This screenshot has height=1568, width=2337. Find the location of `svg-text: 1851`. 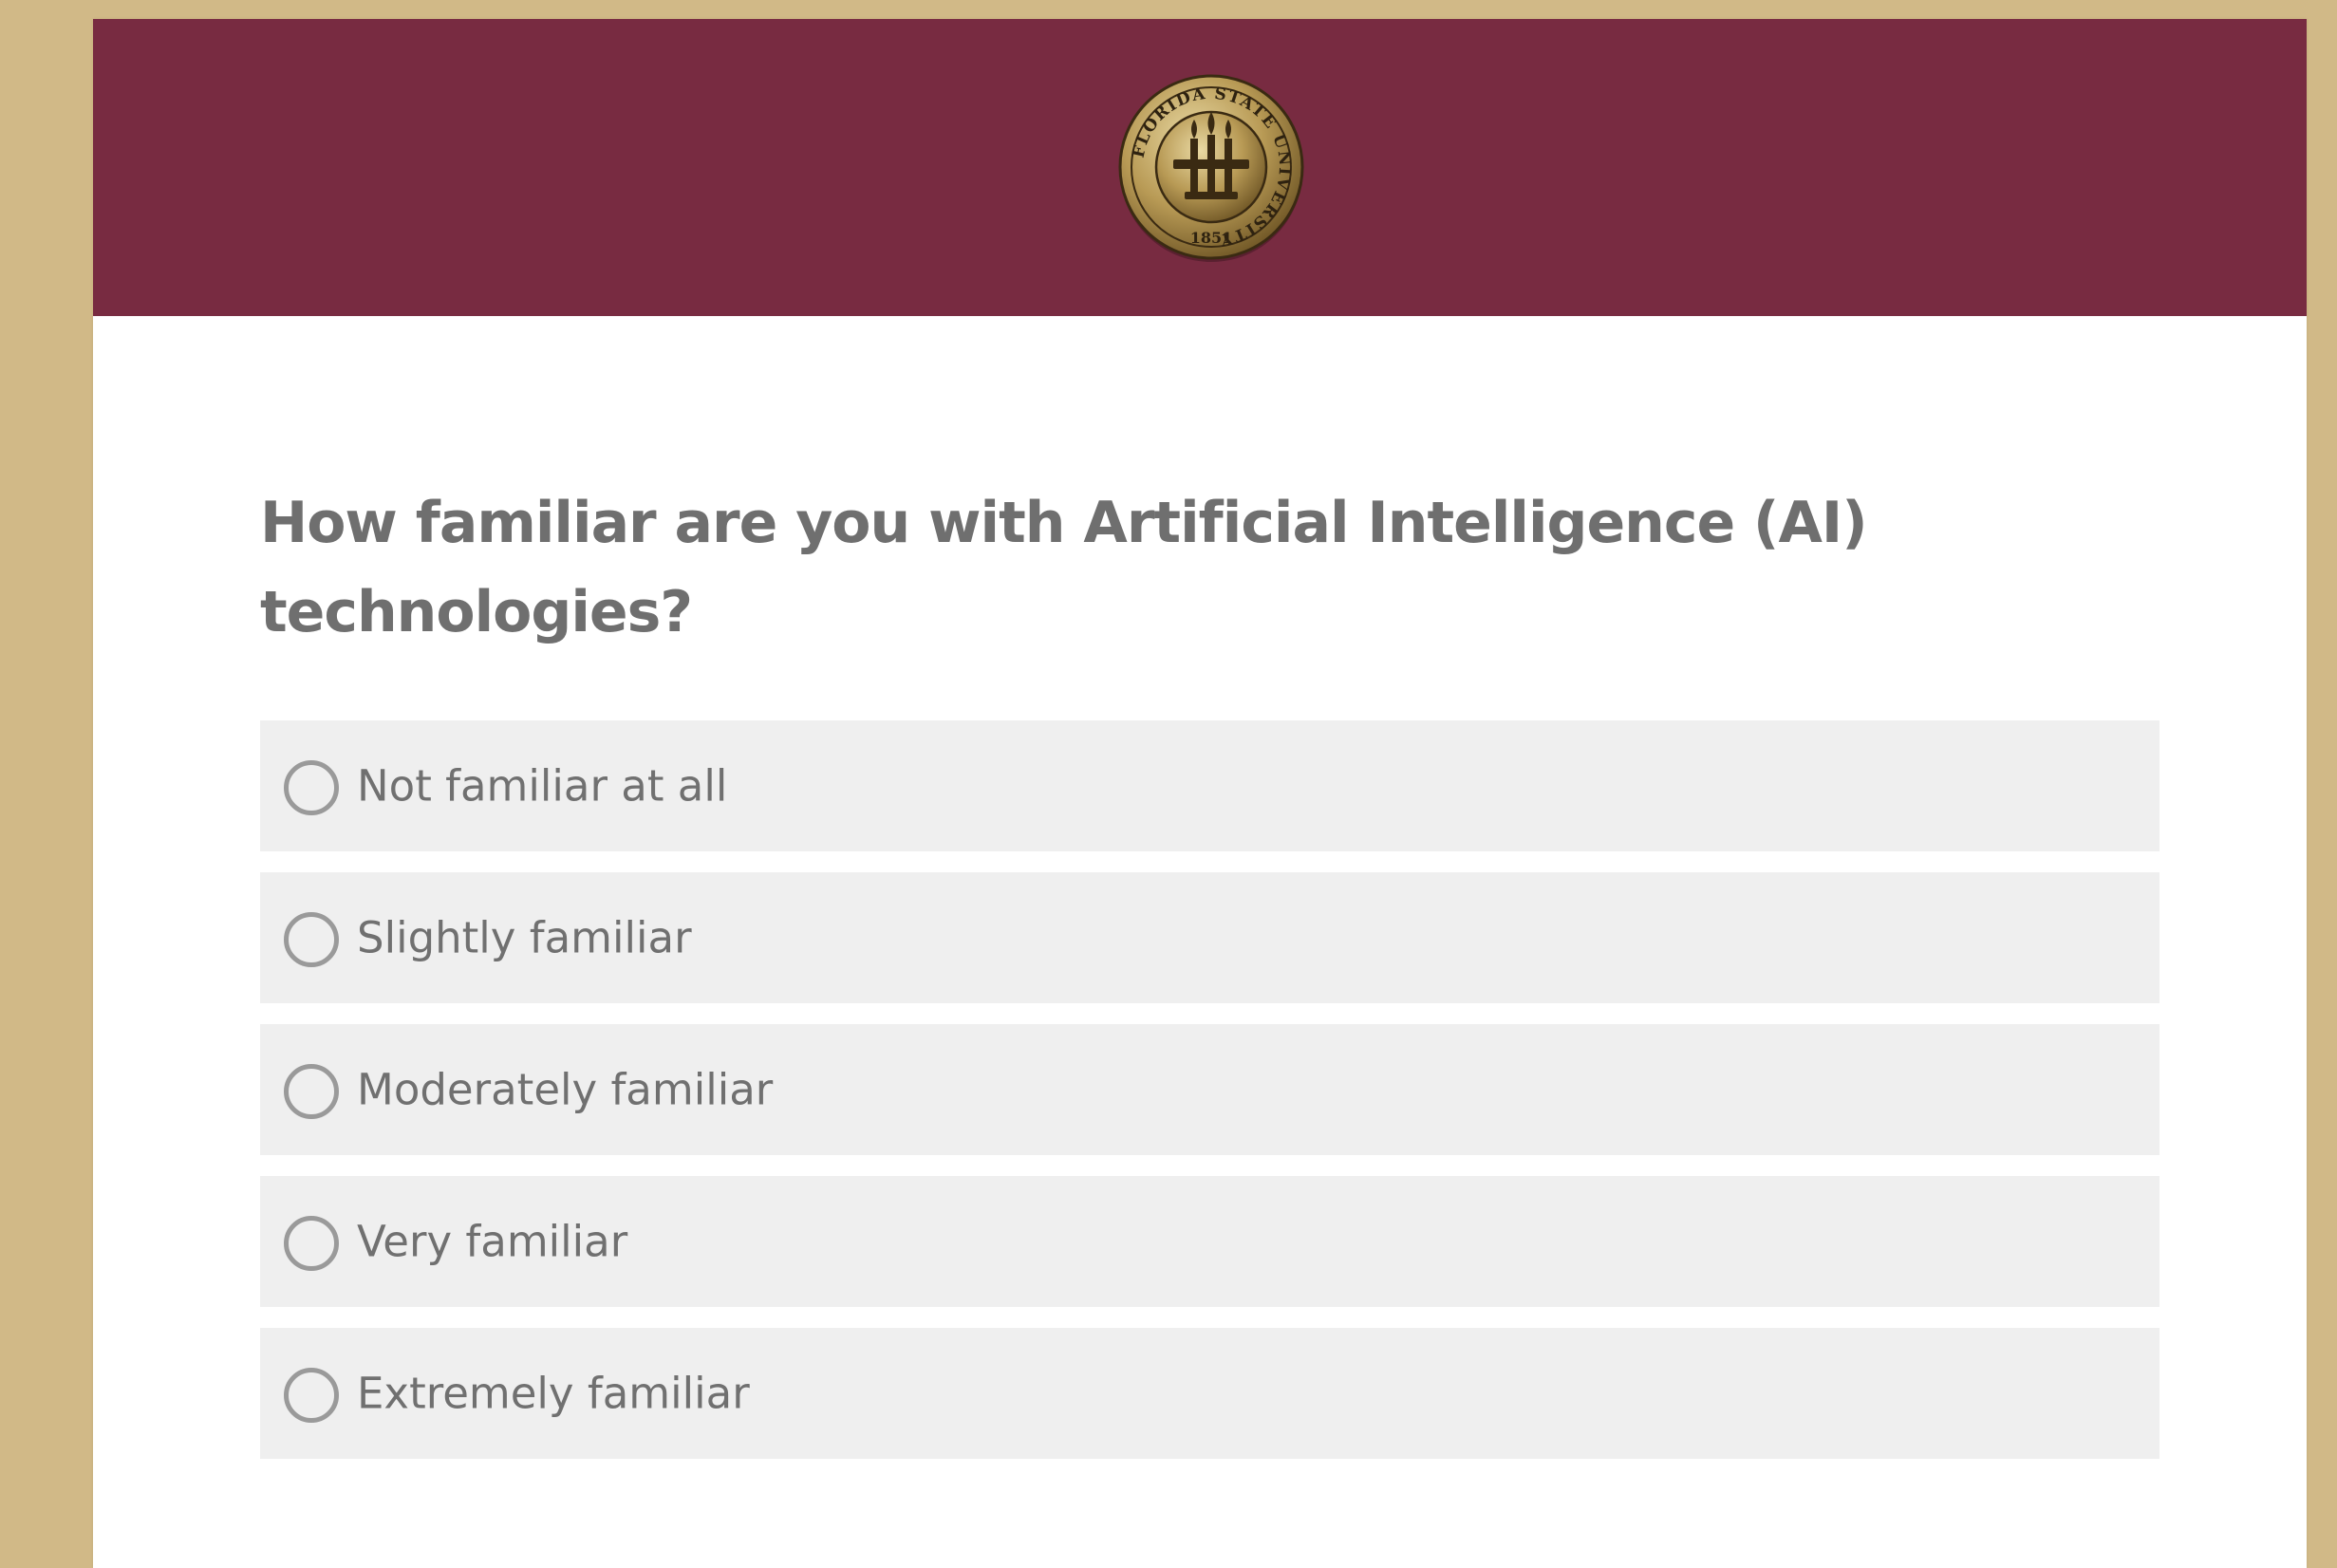

svg-text: 1851 is located at coordinates (1211, 238).